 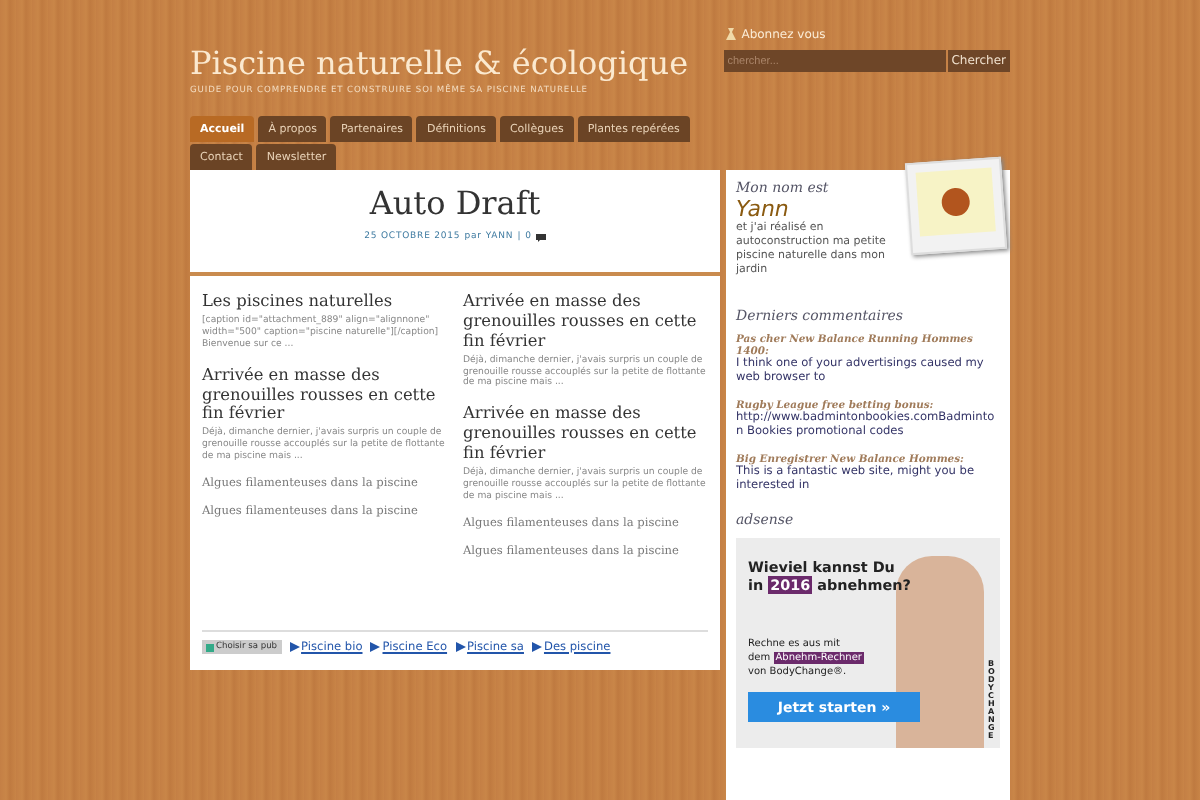 What do you see at coordinates (455, 203) in the screenshot?
I see `post-title: Auto Draft` at bounding box center [455, 203].